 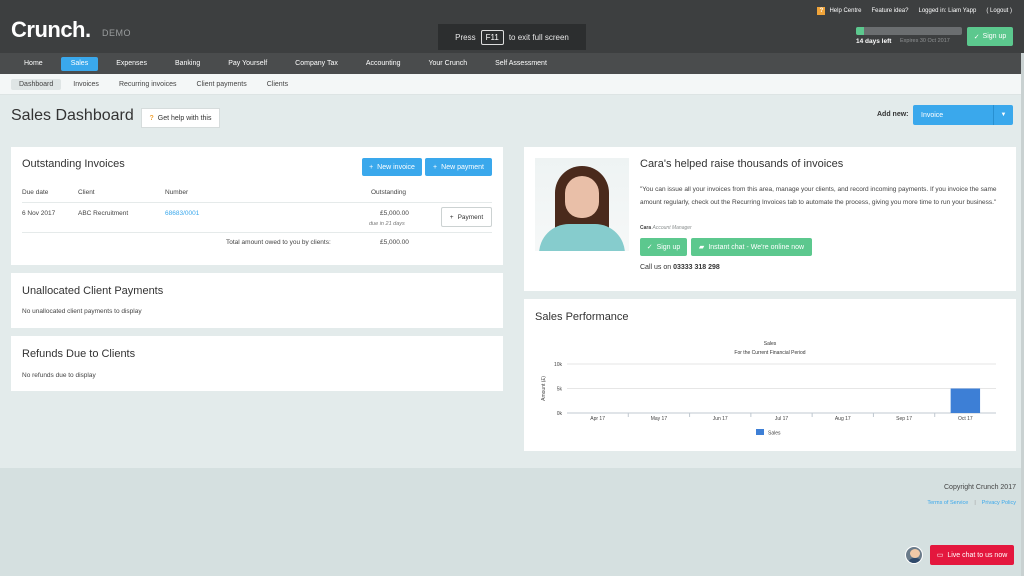 What do you see at coordinates (470, 217) in the screenshot?
I see `payment-label: Payment` at bounding box center [470, 217].